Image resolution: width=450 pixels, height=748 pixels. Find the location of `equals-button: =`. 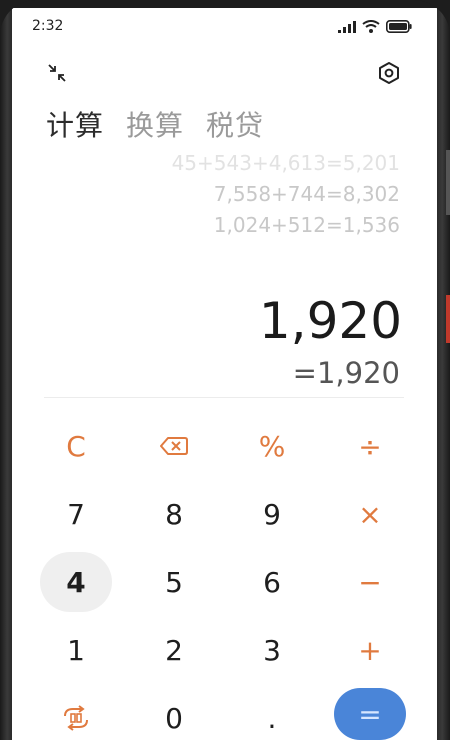

equals-button: = is located at coordinates (370, 714).